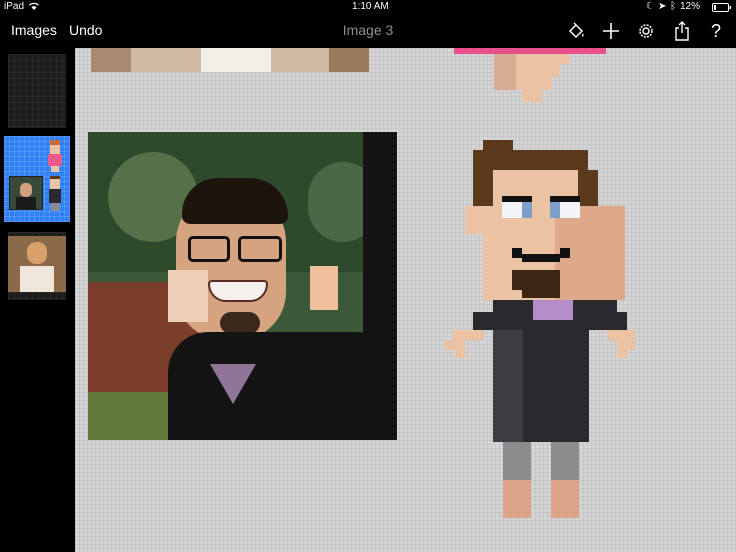  I want to click on pixel-ear-left, so click(188, 296).